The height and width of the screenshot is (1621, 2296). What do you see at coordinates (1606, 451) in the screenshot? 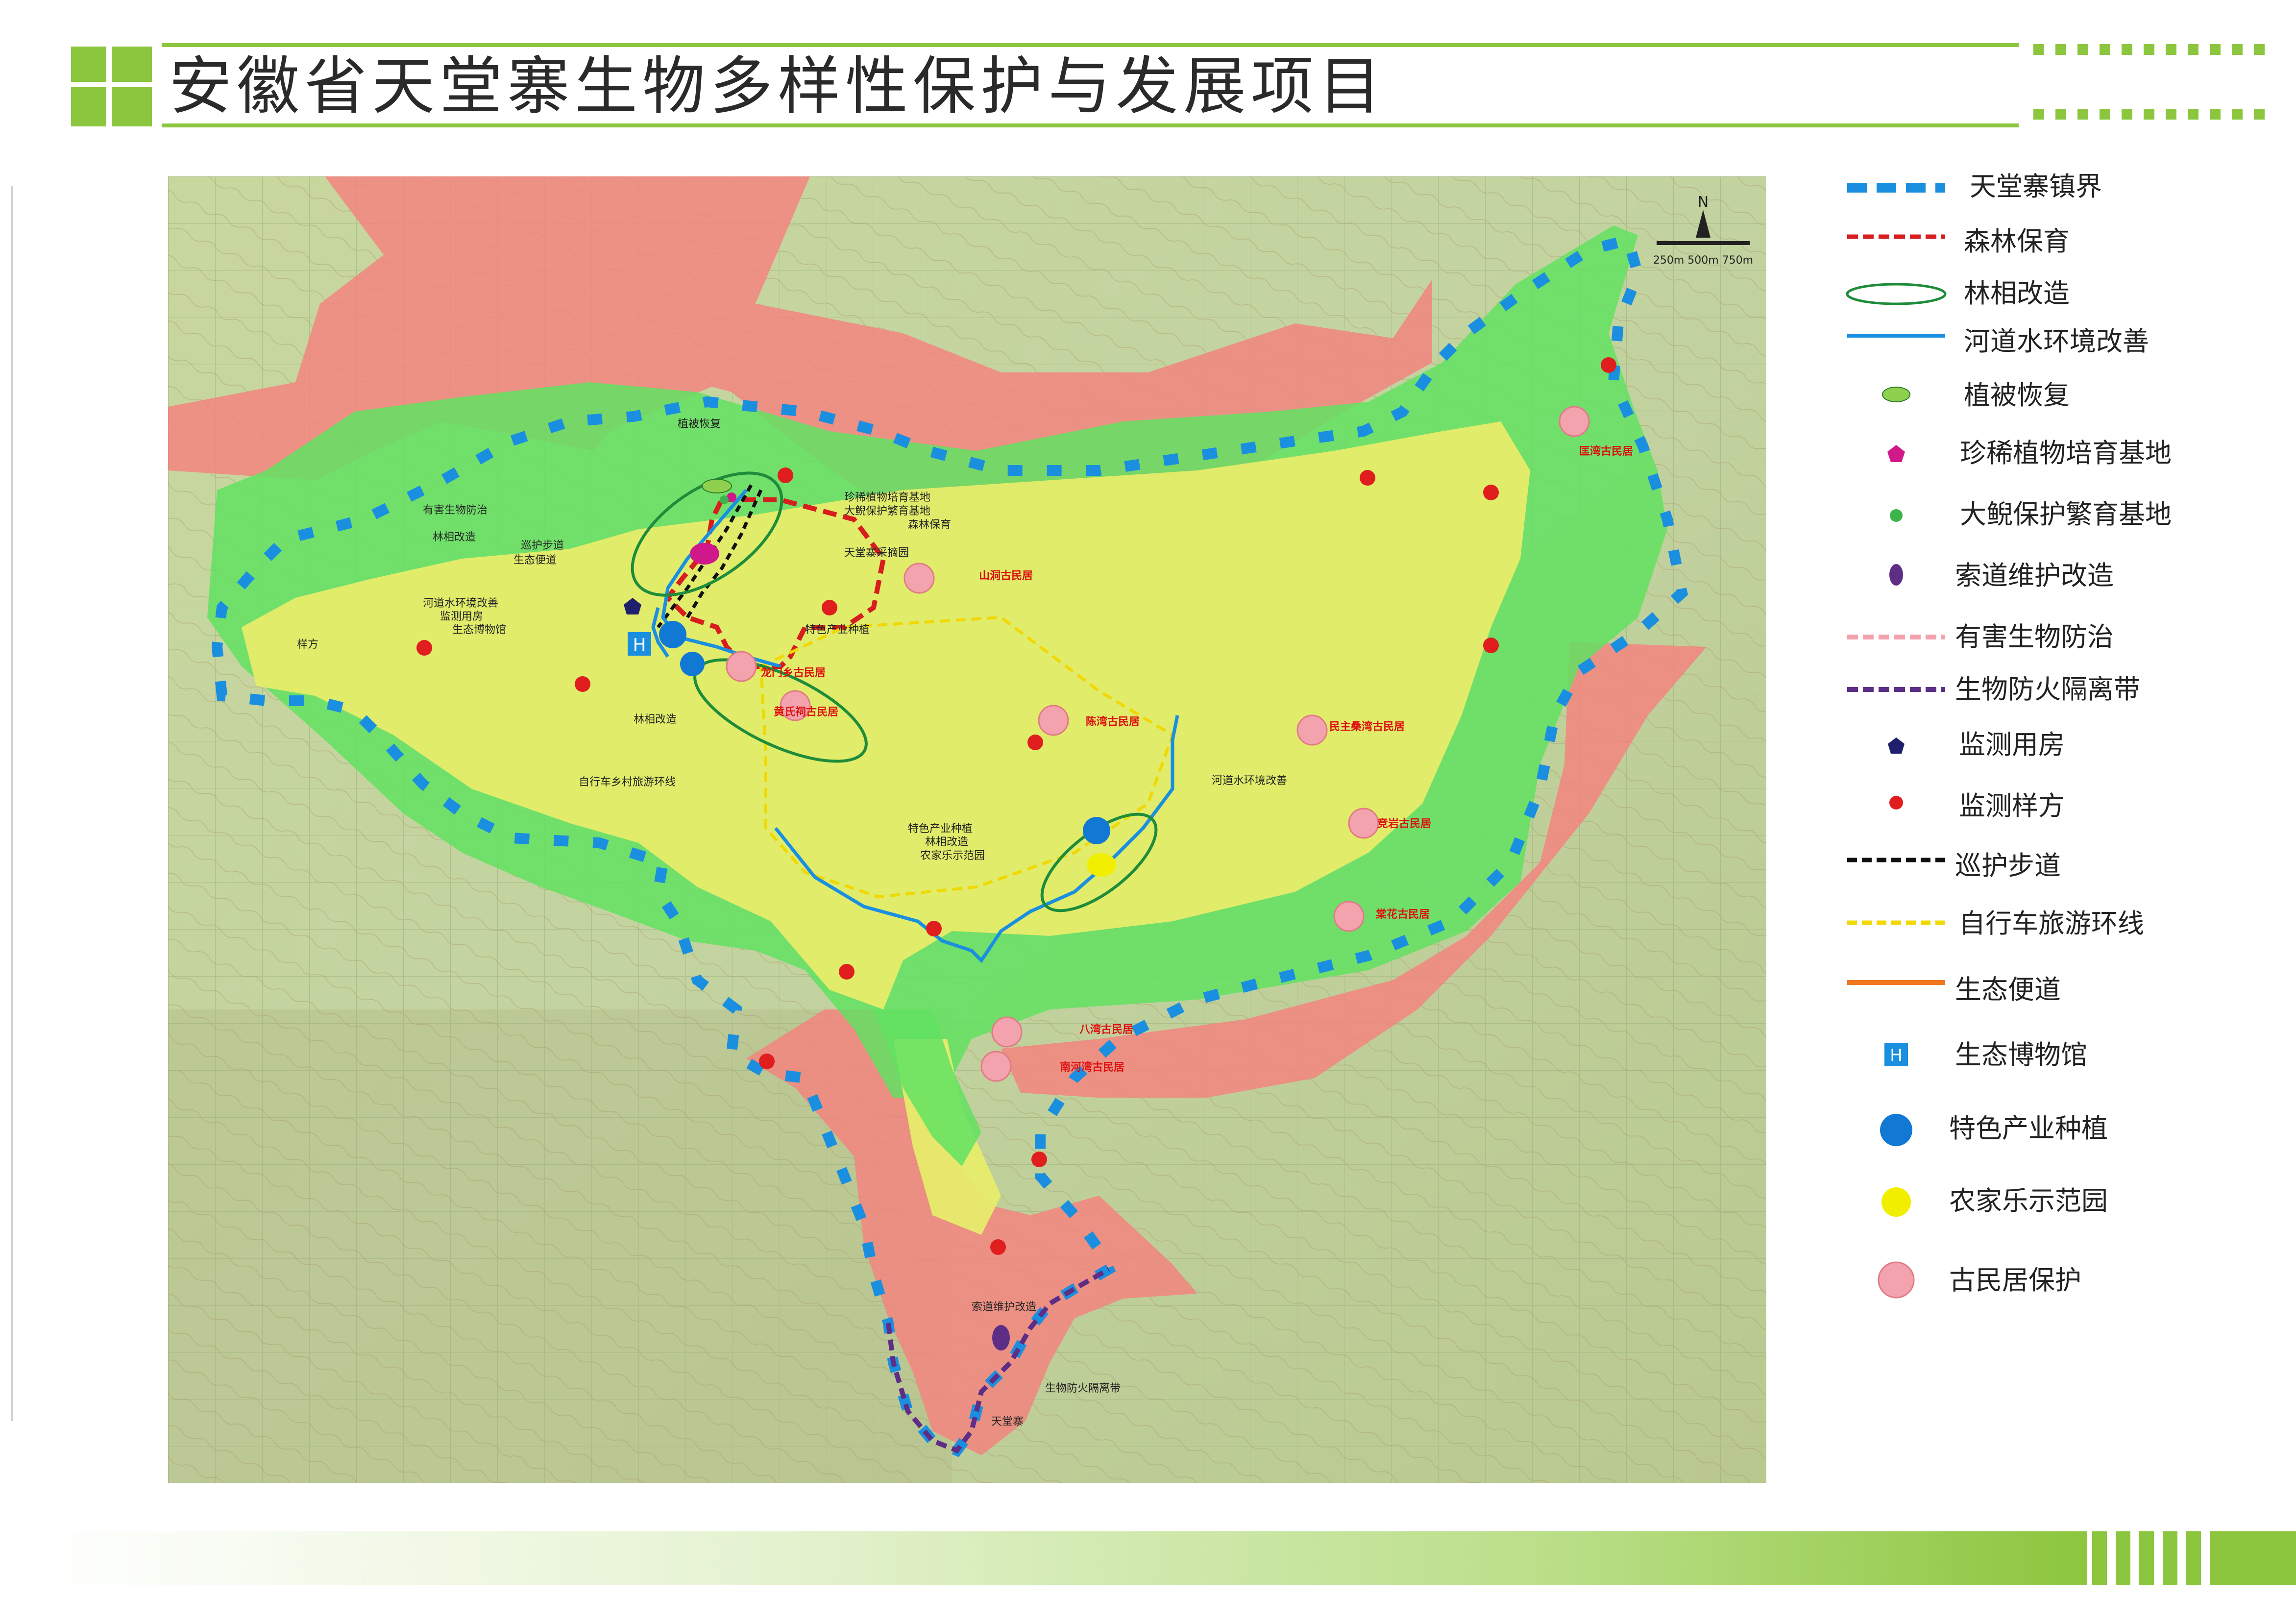
I see `village-label: 匡湾古民居` at bounding box center [1606, 451].